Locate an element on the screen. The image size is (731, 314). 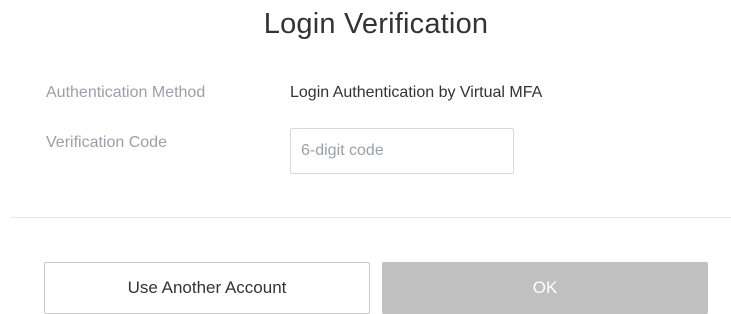
dialog-title: Login Verification is located at coordinates (376, 24).